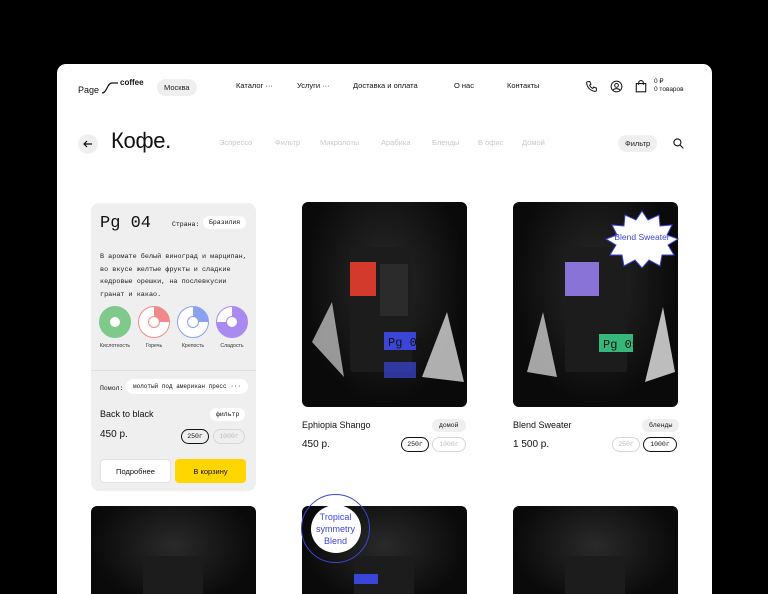 This screenshot has height=594, width=768. Describe the element at coordinates (109, 88) in the screenshot. I see `logo-swoosh-icon` at that location.